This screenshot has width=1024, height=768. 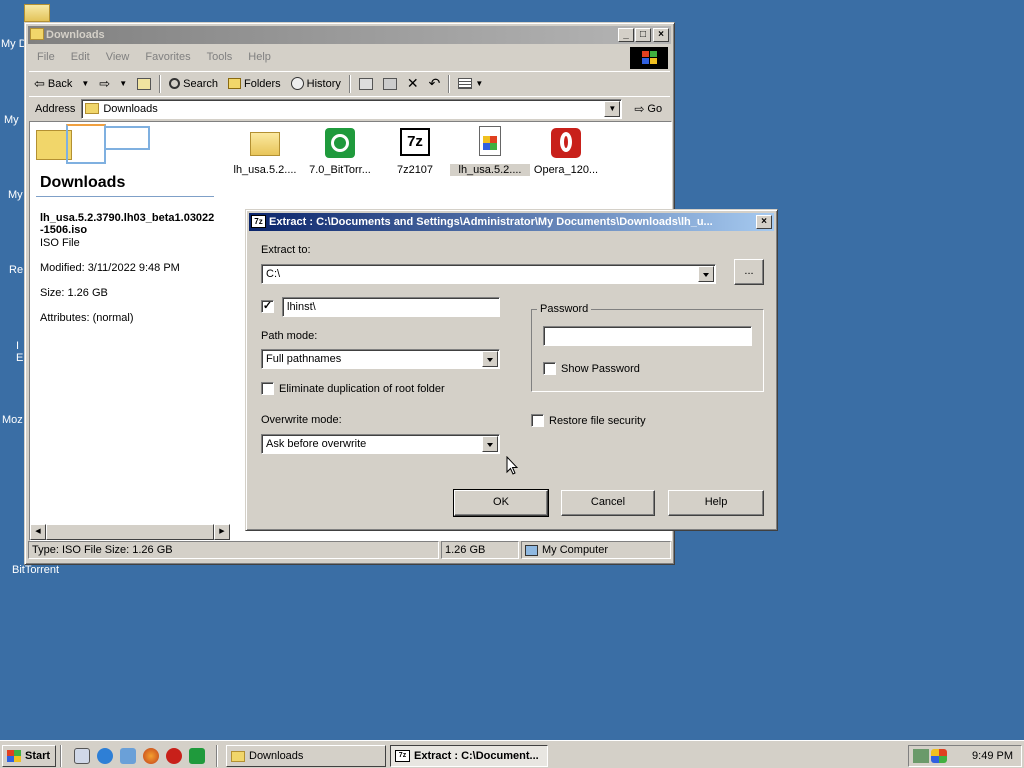 I want to click on desktop-label-my-network: My, so click(x=15, y=195).